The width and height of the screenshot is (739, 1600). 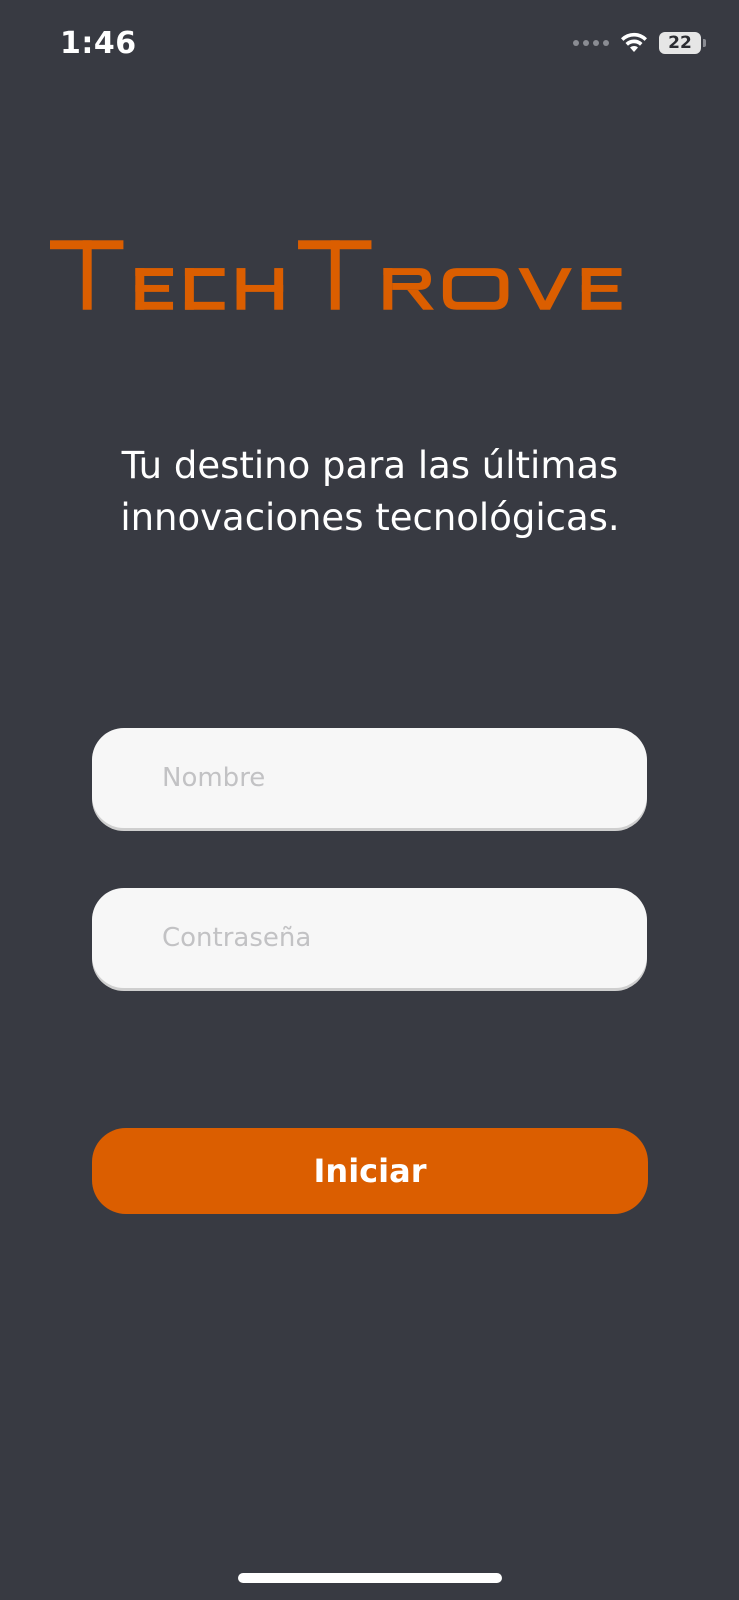 I want to click on signal-dots-icon, so click(x=591, y=43).